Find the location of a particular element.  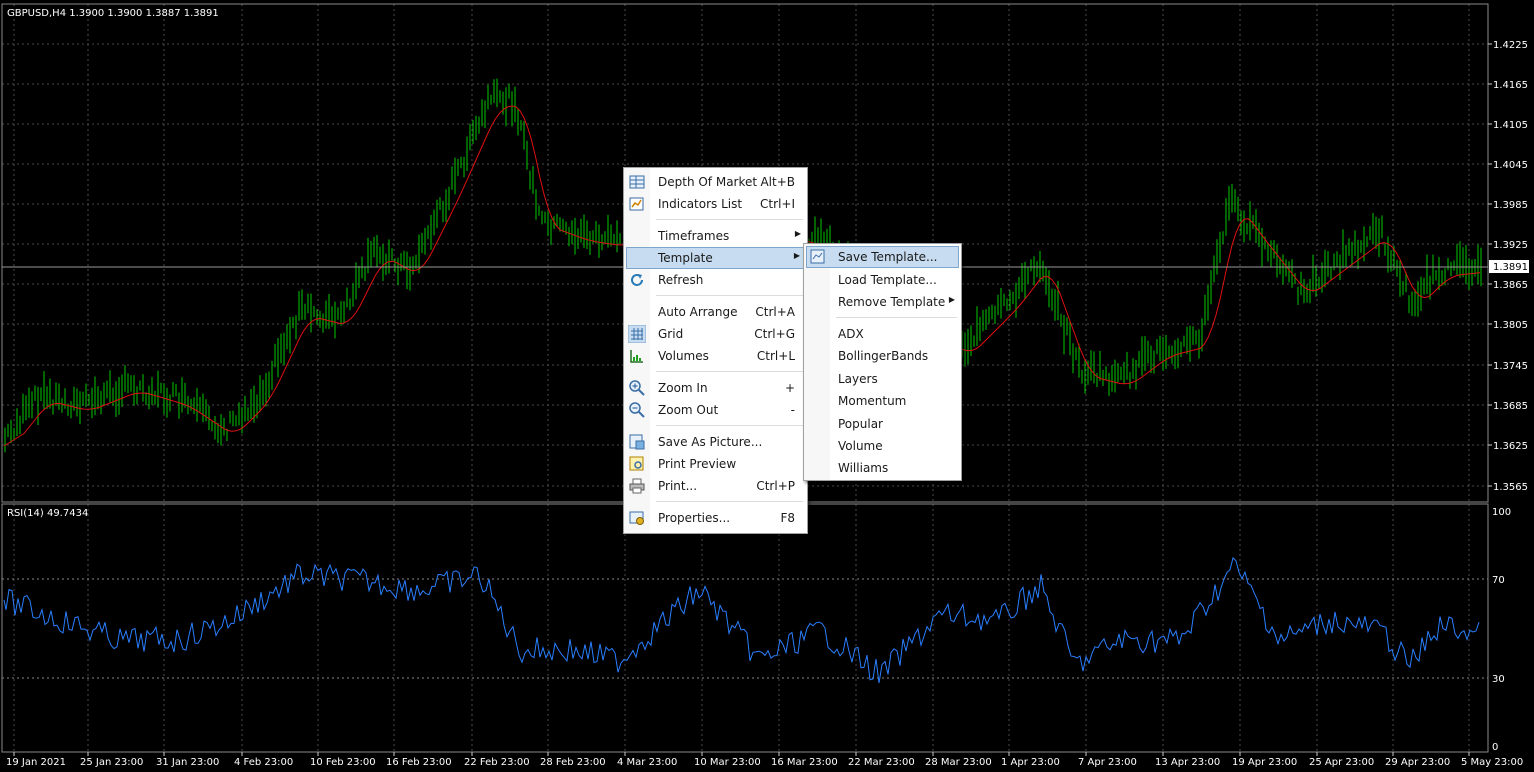

price-tick-label: 1.3985 is located at coordinates (1510, 205).